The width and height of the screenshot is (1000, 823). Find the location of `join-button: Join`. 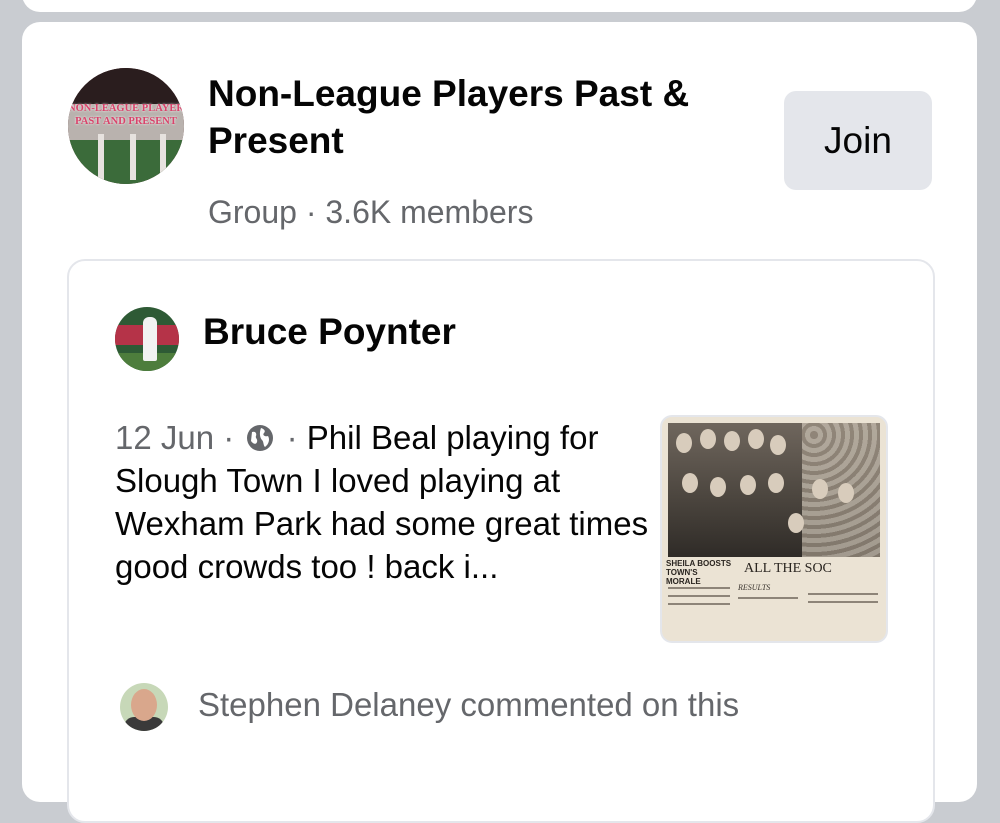

join-button: Join is located at coordinates (858, 140).